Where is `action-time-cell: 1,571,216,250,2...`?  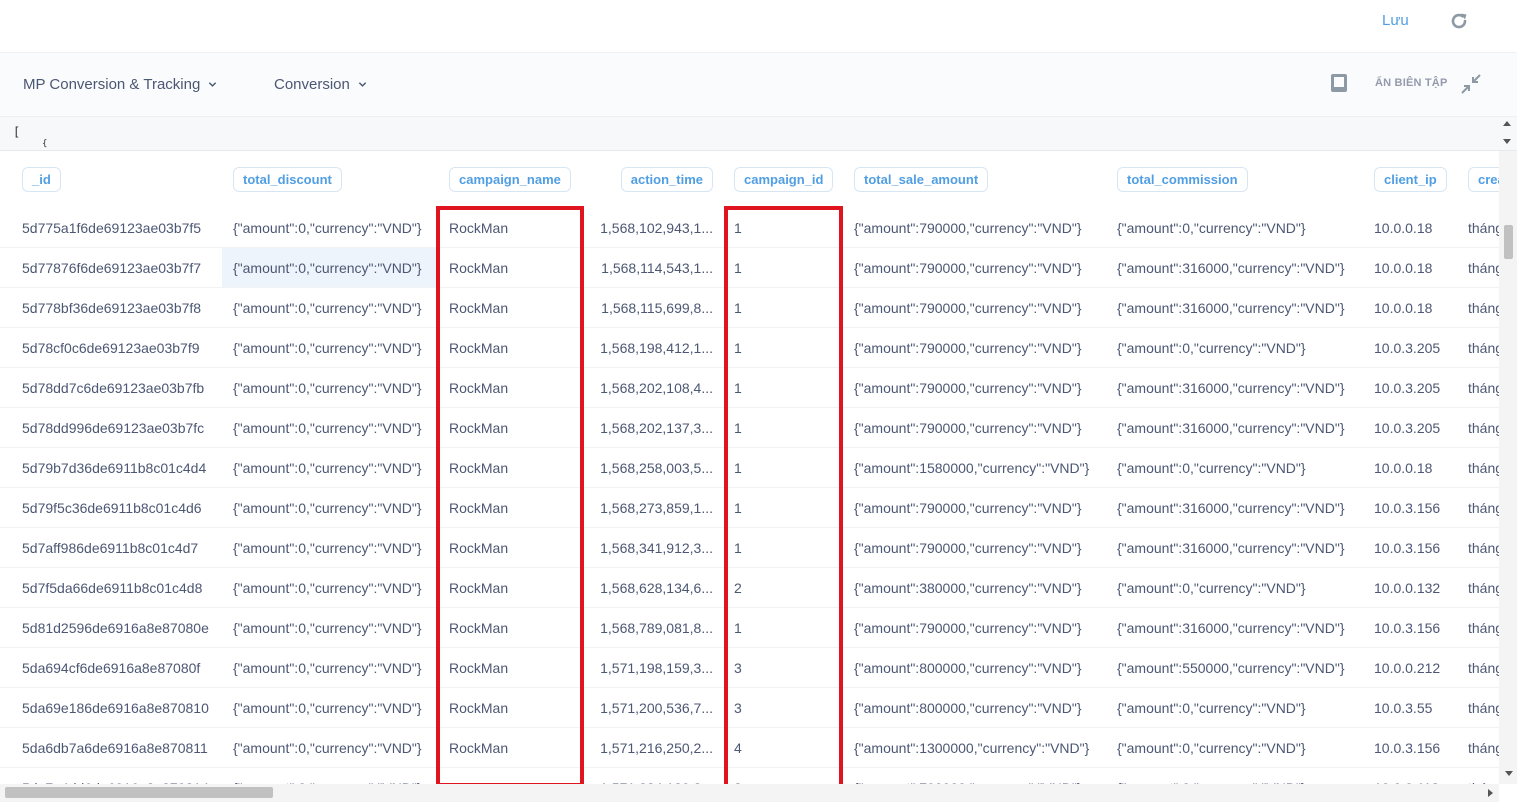
action-time-cell: 1,571,216,250,2... is located at coordinates (653, 747).